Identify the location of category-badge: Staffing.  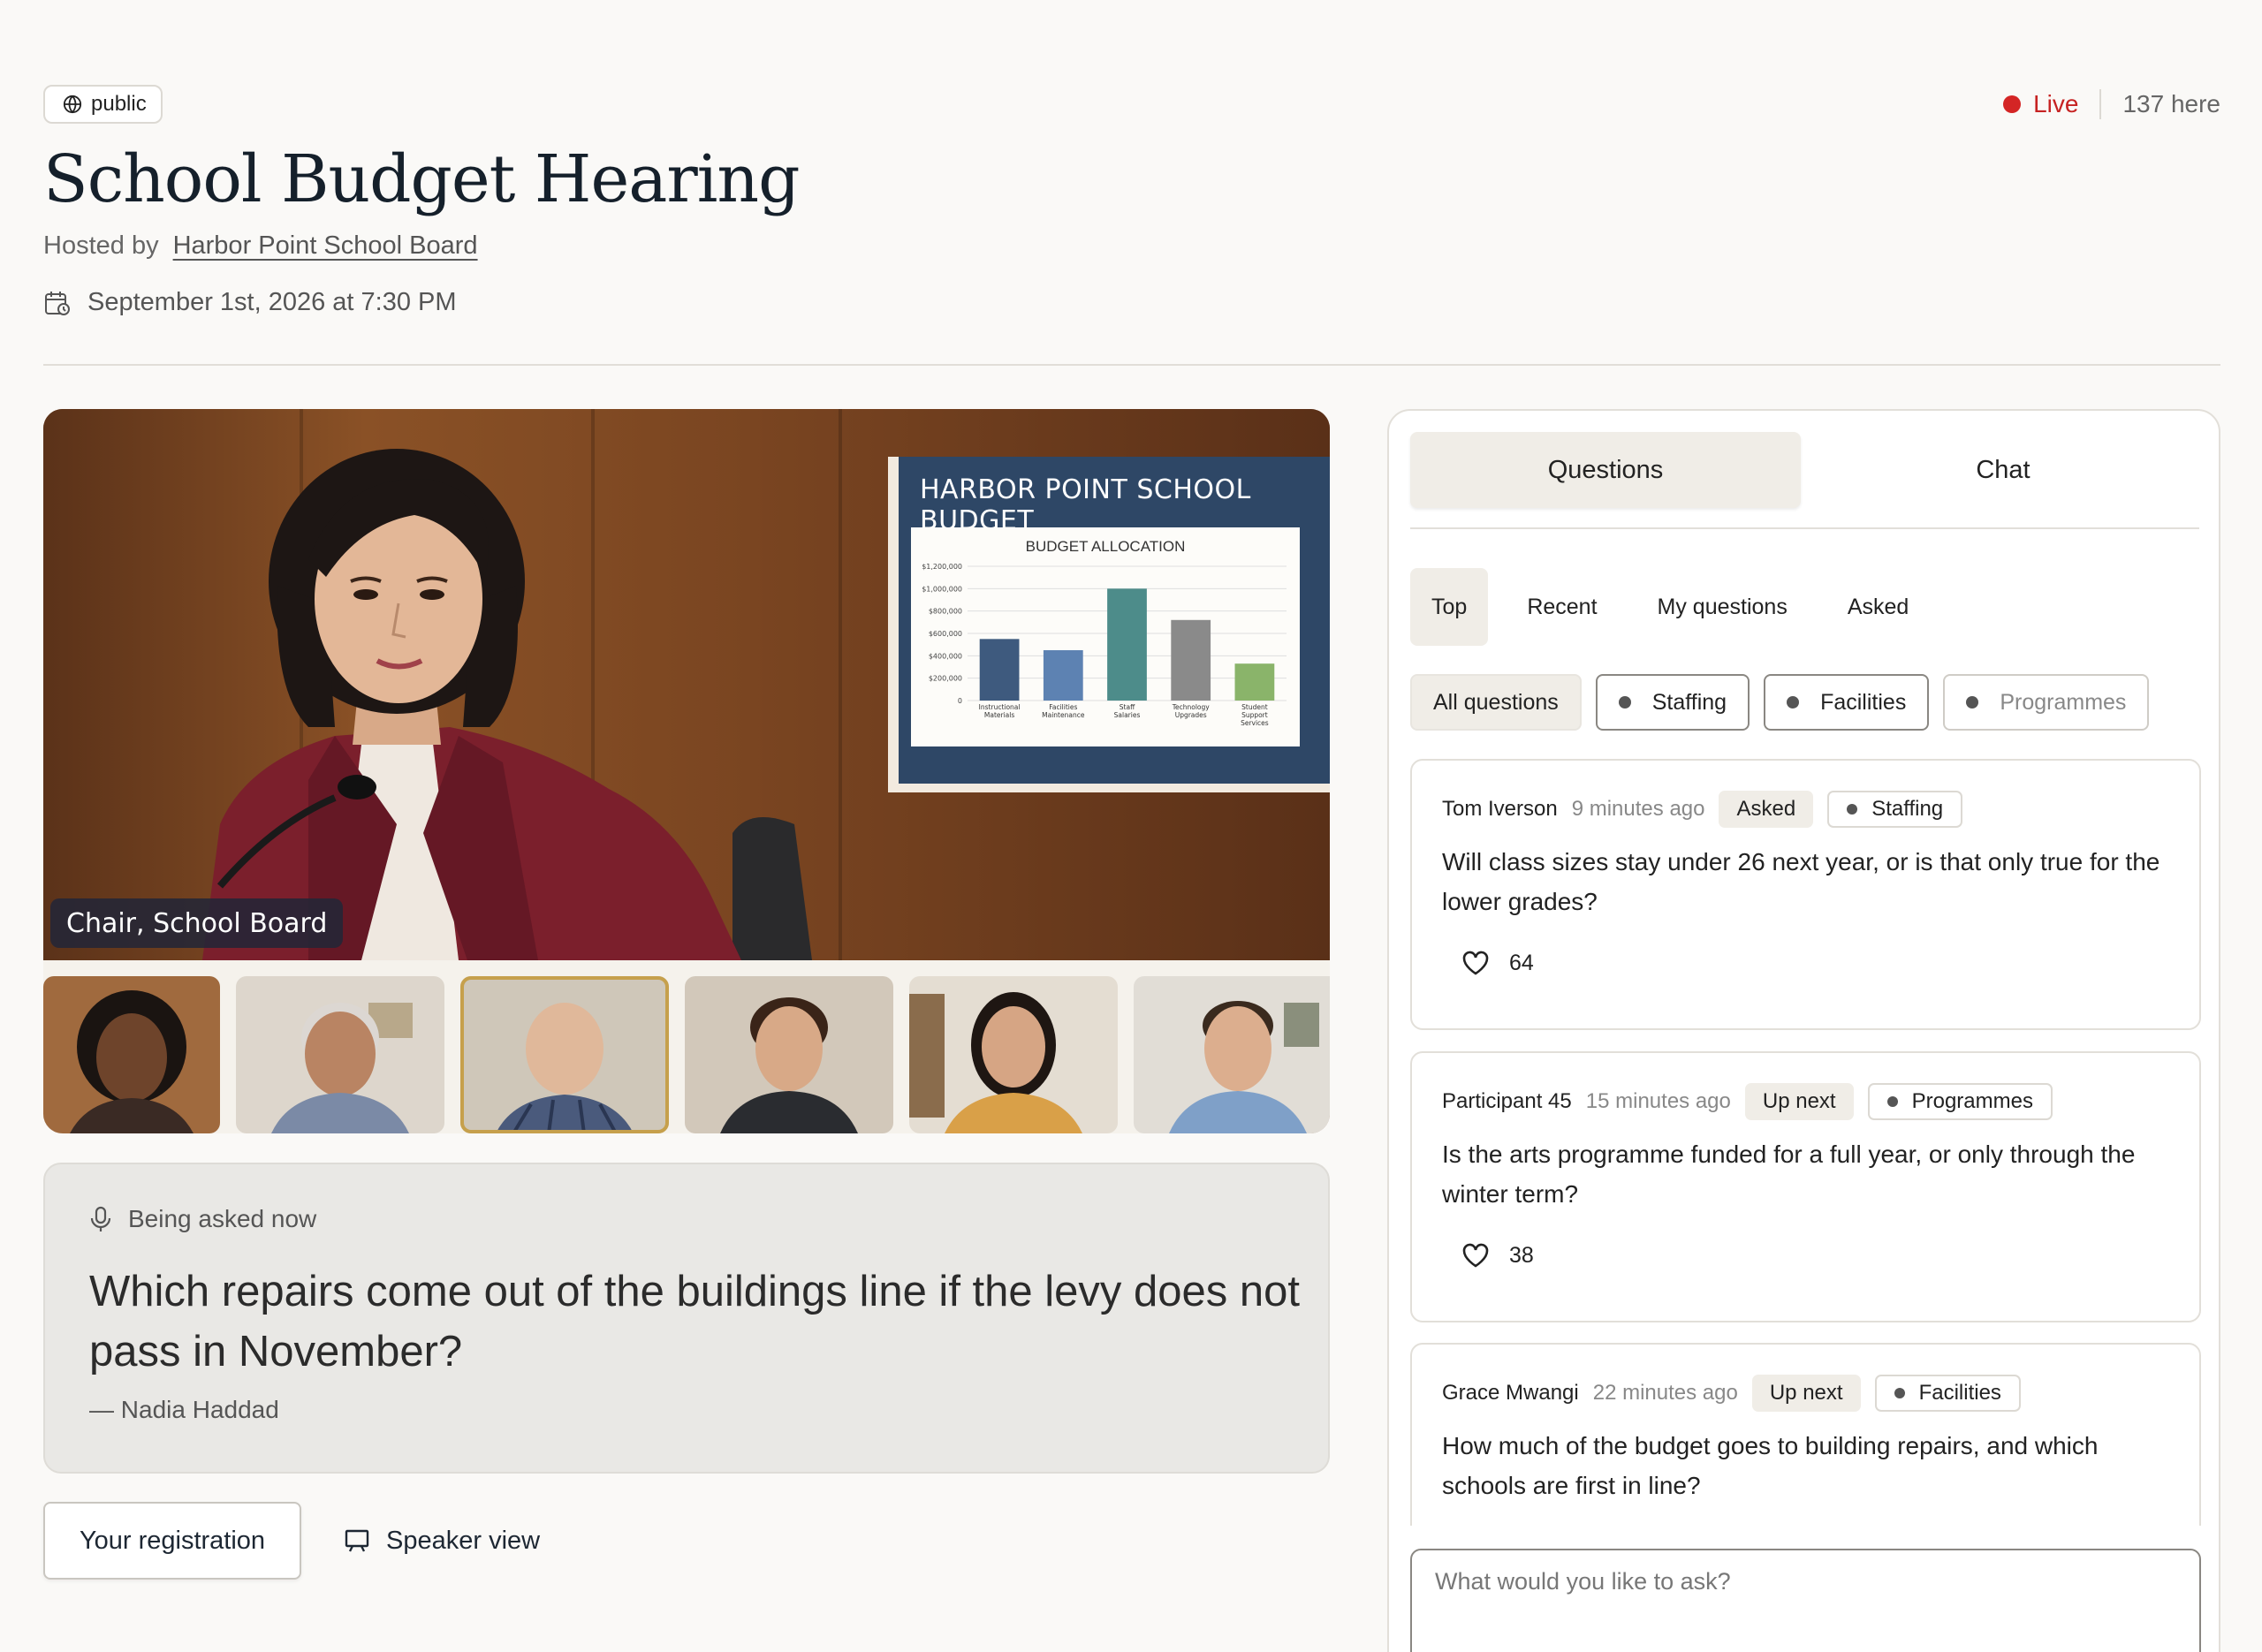
(1895, 809).